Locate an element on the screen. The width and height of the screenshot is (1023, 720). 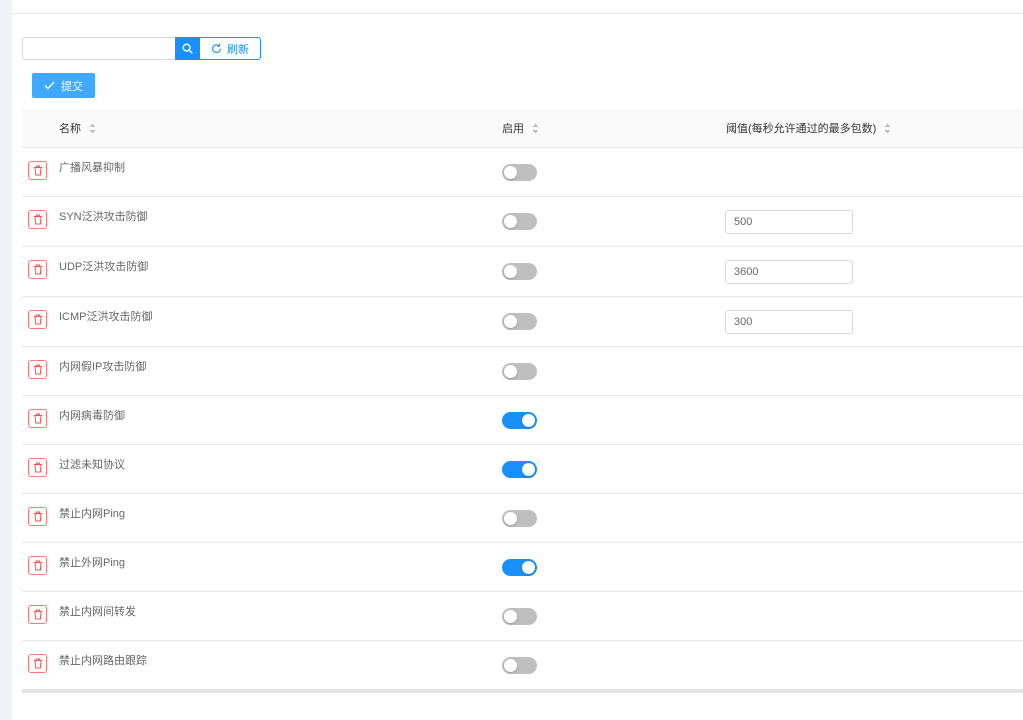
table-header: 名称 启用 阈值(每秒允许通过的最多包数) is located at coordinates (522, 128).